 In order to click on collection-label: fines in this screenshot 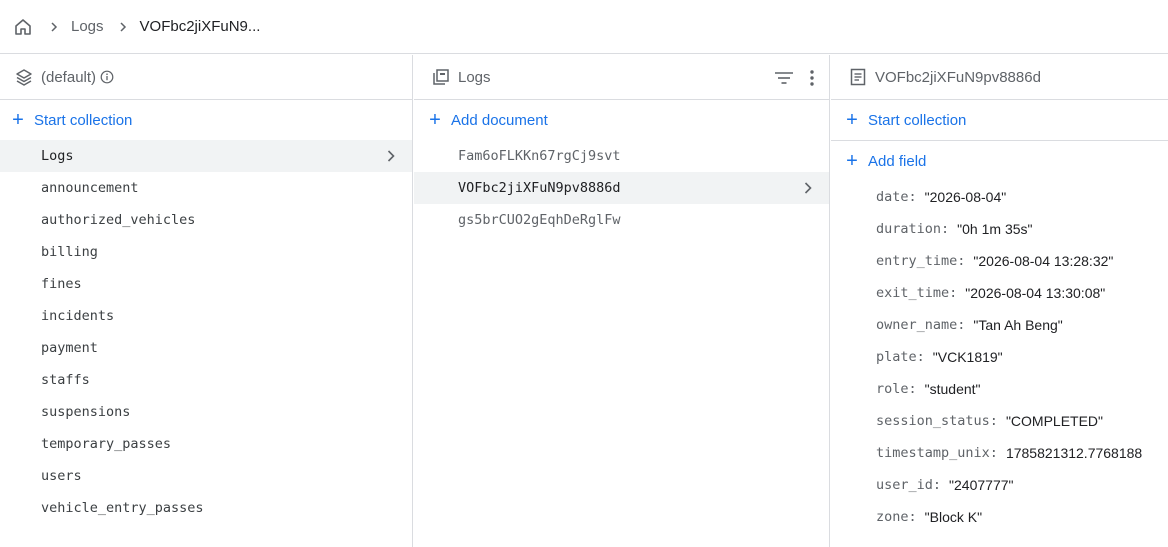, I will do `click(61, 284)`.